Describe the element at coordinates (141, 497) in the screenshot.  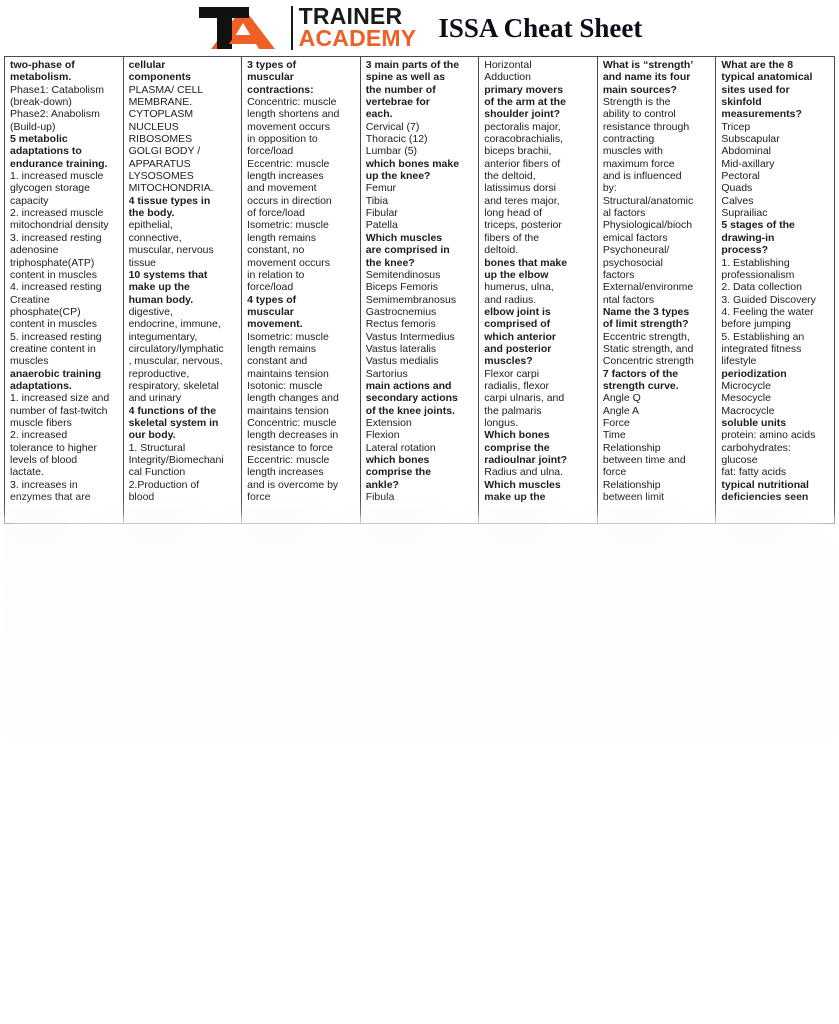
I see `answer-line: blood` at that location.